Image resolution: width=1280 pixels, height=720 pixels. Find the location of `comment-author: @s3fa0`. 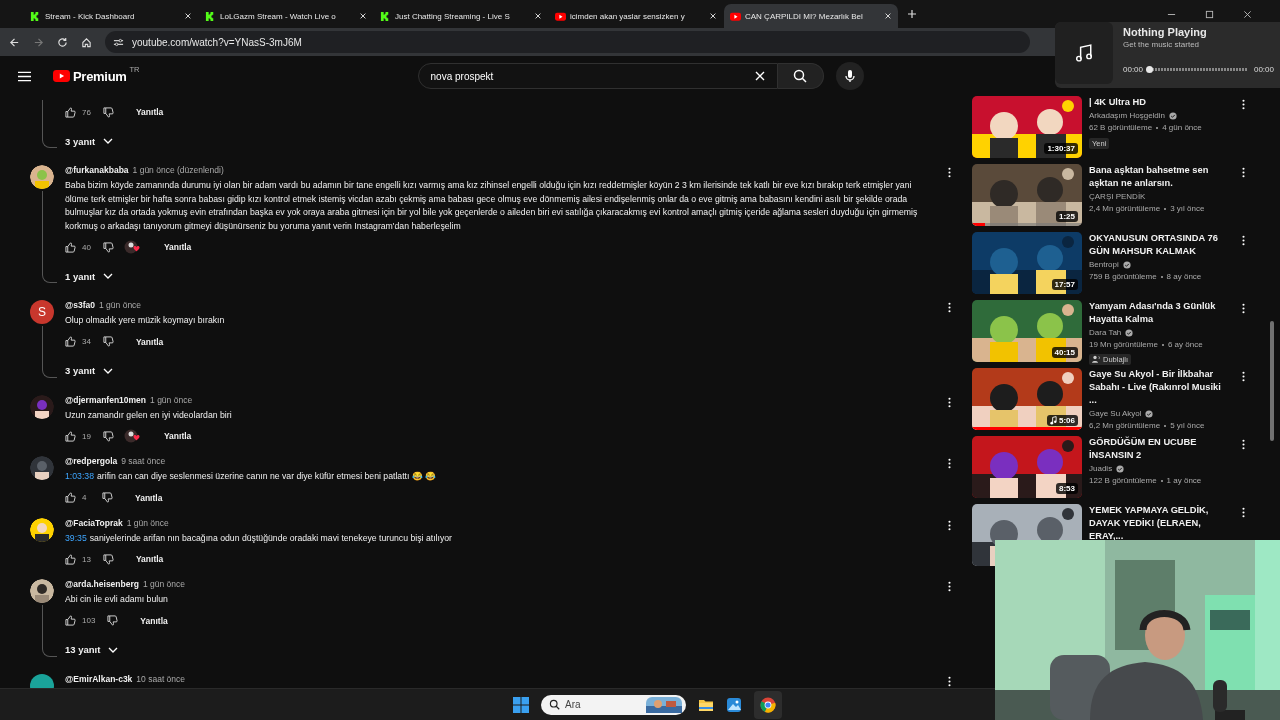

comment-author: @s3fa0 is located at coordinates (80, 305).